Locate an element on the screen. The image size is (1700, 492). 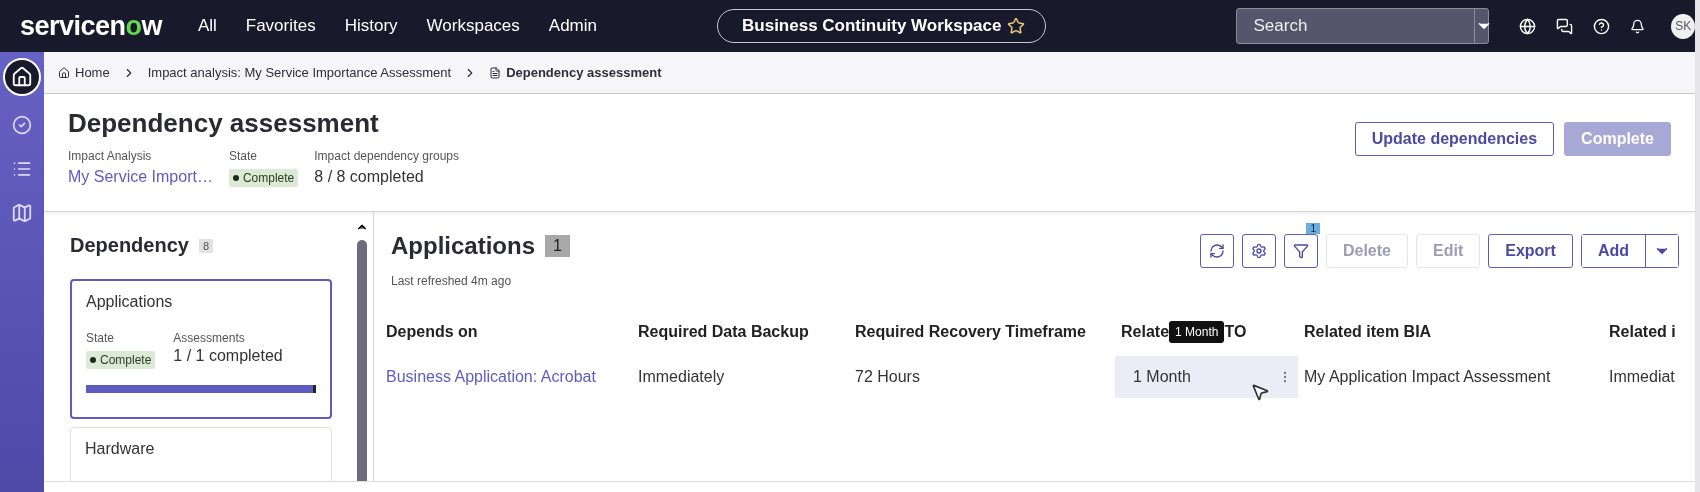
search-input: Search is located at coordinates (1361, 26).